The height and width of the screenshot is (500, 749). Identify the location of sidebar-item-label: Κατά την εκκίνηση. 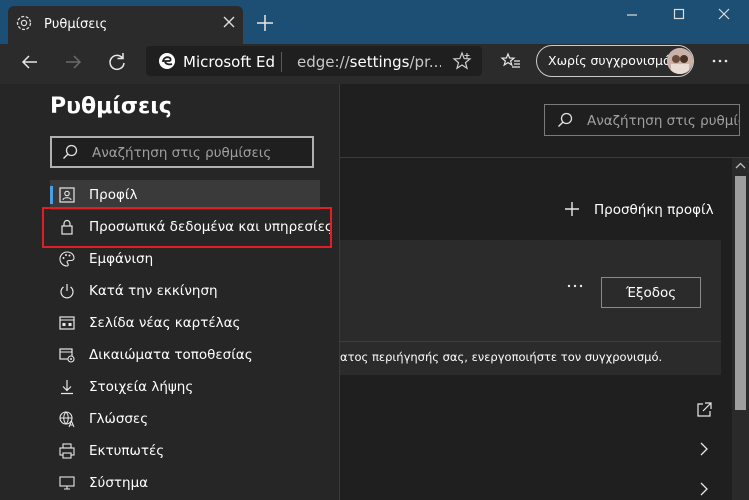
(153, 291).